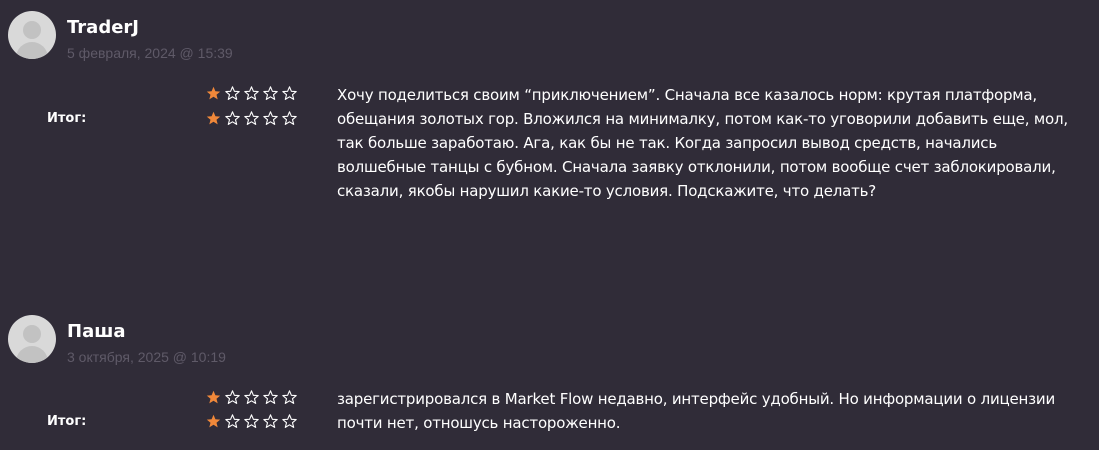  I want to click on review-date: 3 октября, 2025 @ 10:19, so click(146, 357).